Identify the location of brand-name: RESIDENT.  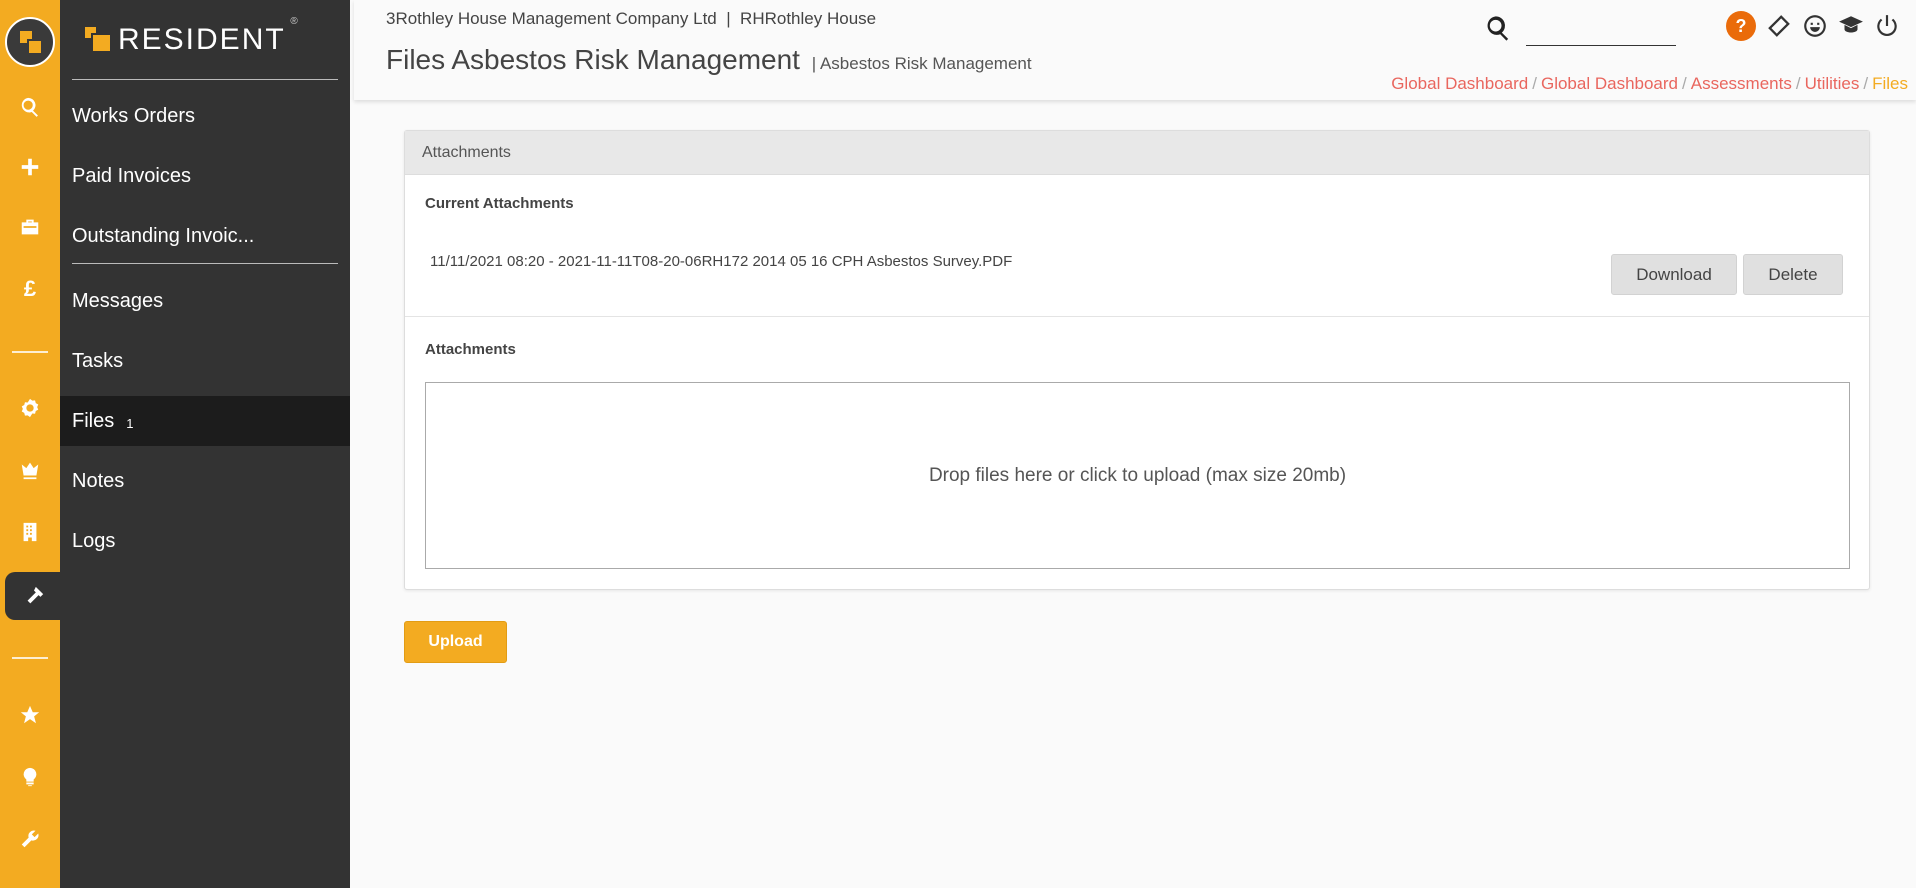
(202, 39).